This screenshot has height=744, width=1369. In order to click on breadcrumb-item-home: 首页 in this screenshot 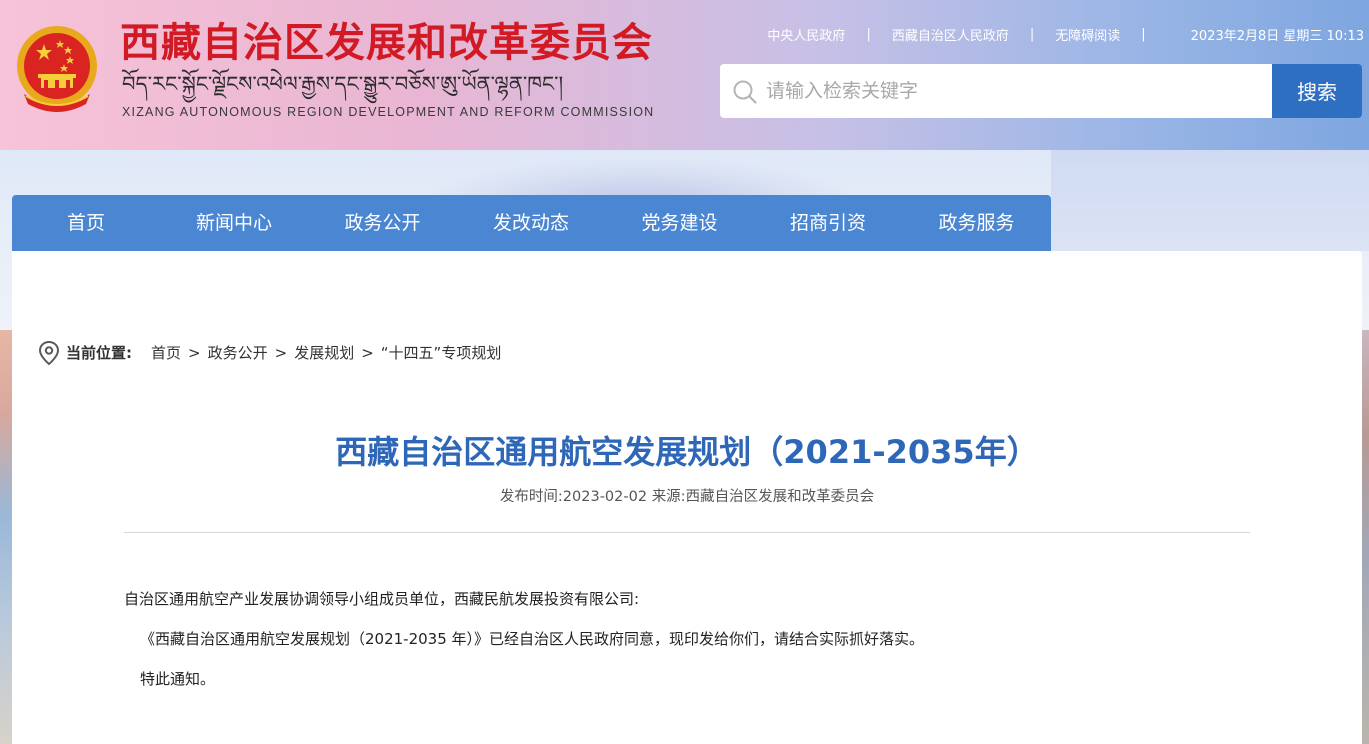, I will do `click(166, 353)`.